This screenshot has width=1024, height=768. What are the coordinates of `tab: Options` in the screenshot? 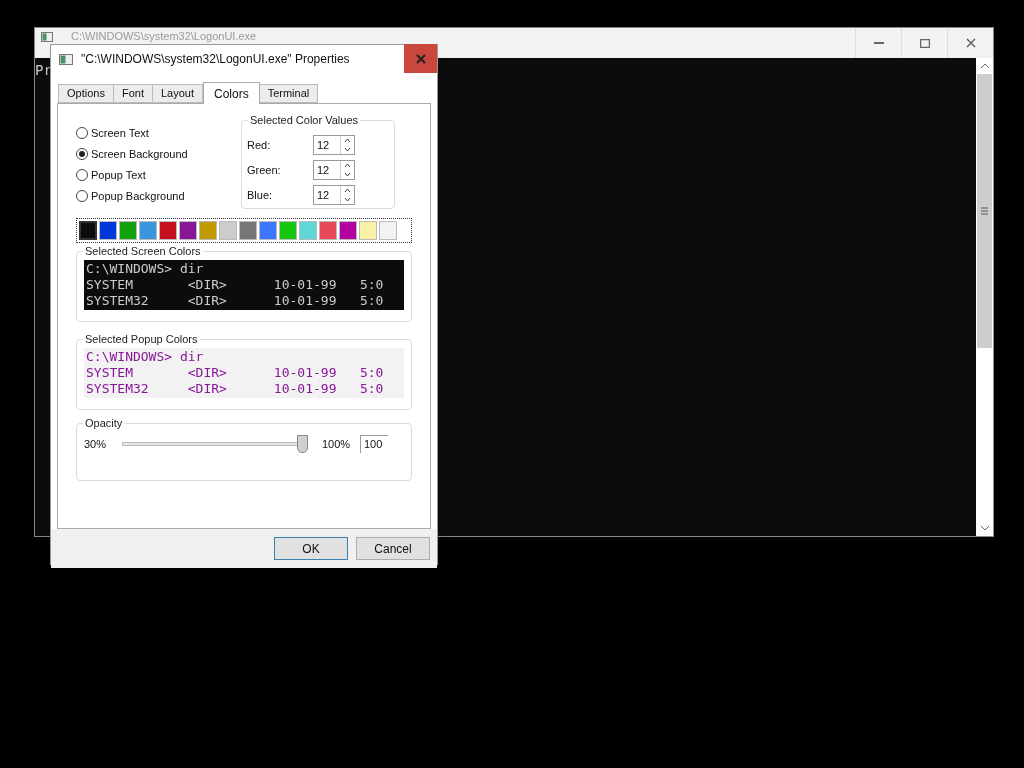 It's located at (86, 93).